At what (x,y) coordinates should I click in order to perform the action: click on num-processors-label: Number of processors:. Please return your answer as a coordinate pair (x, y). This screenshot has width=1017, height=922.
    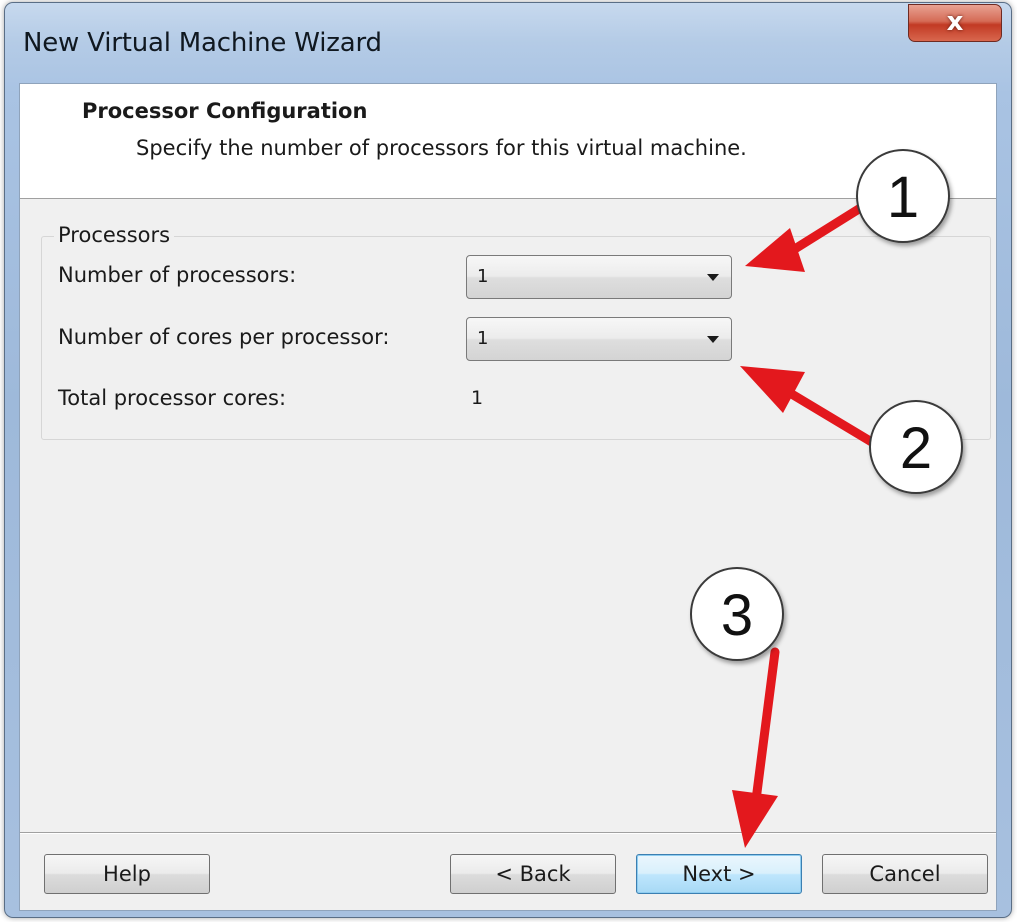
    Looking at the image, I should click on (177, 275).